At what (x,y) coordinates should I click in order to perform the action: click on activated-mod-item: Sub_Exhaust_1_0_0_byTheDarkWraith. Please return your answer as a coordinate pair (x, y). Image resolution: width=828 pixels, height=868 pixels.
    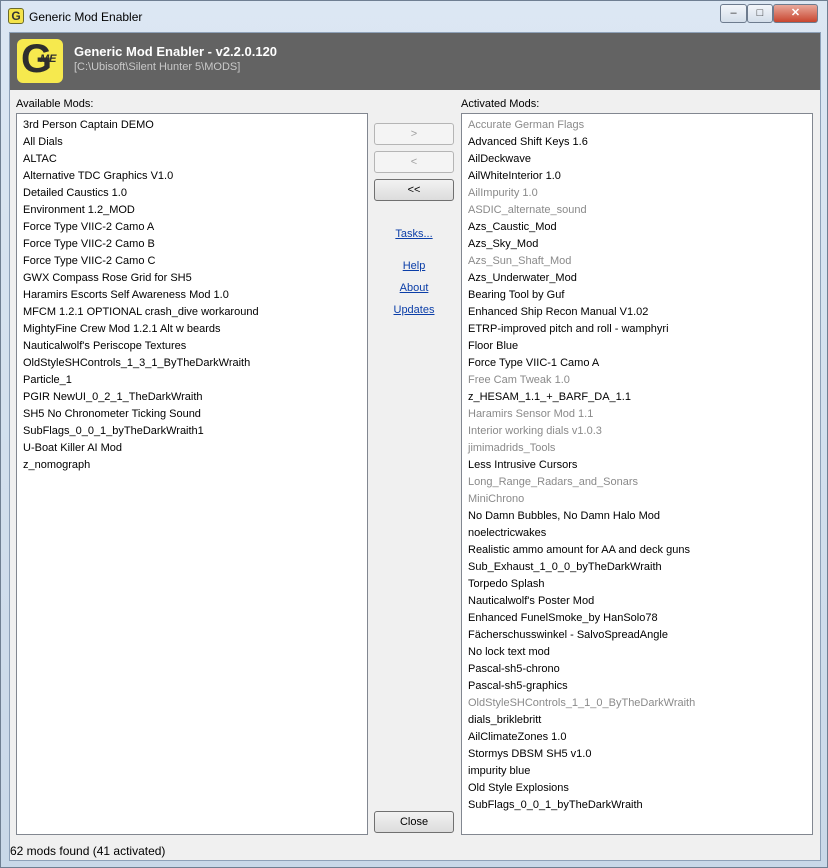
    Looking at the image, I should click on (637, 567).